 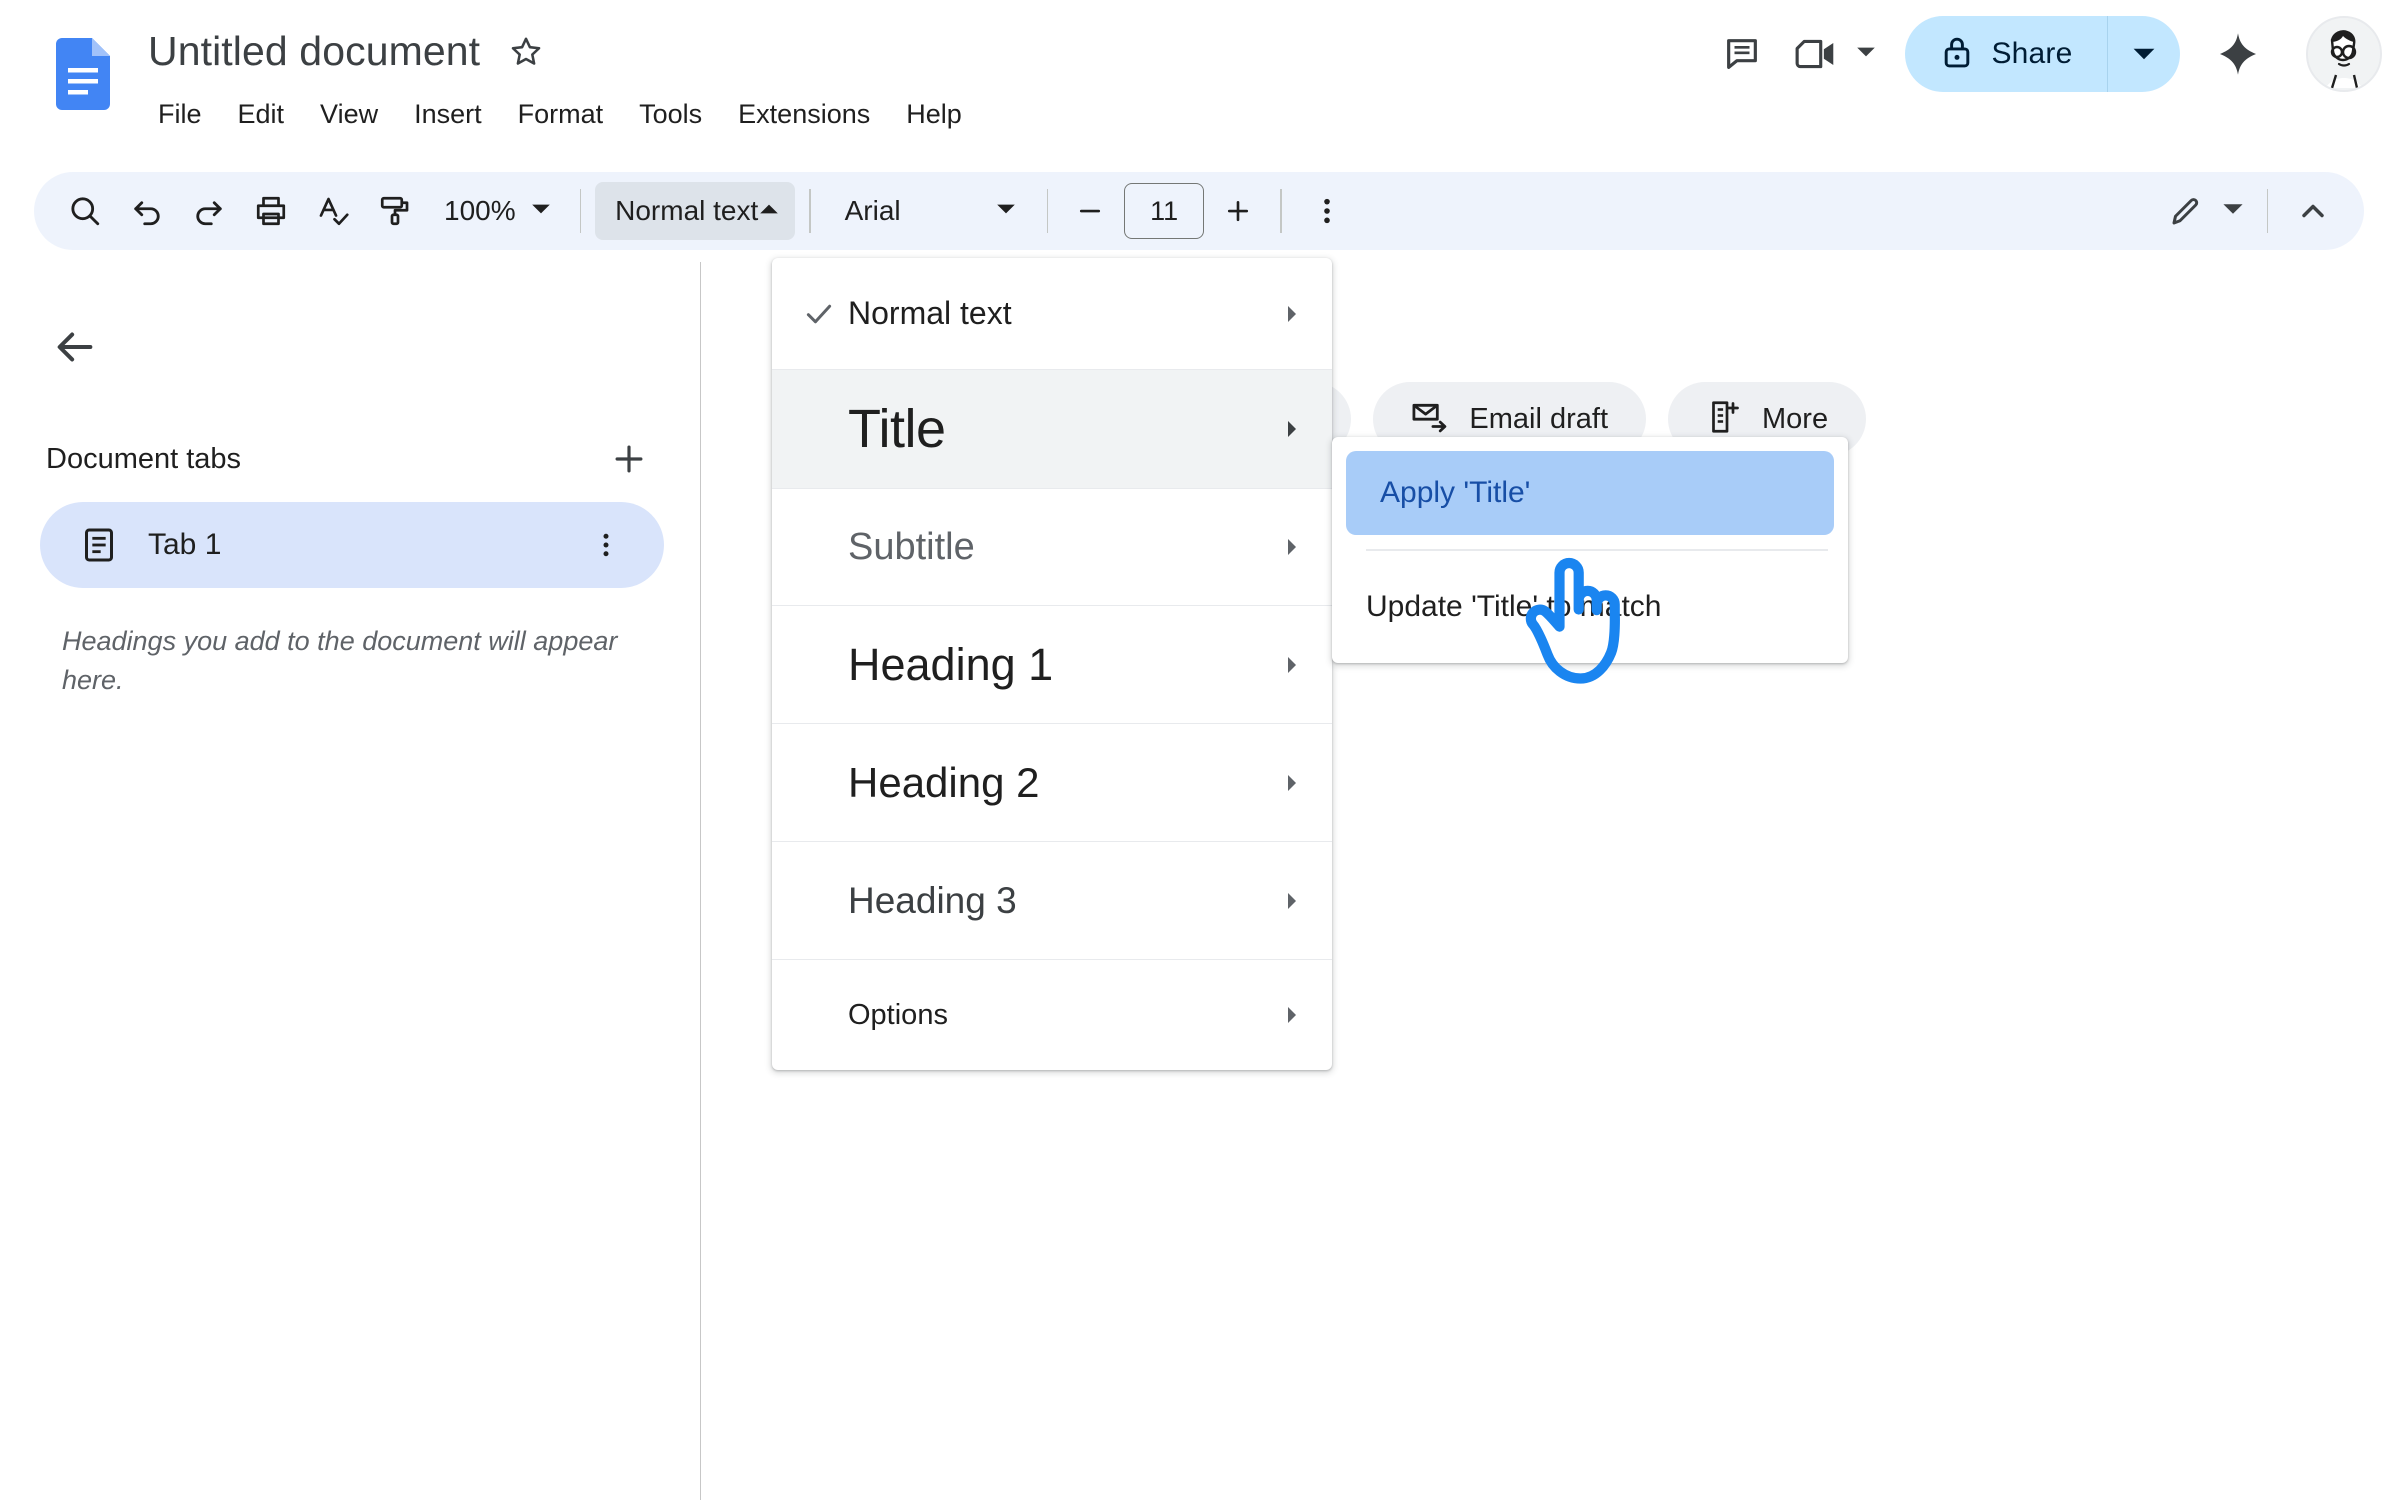 What do you see at coordinates (2032, 53) in the screenshot?
I see `share-label: Share` at bounding box center [2032, 53].